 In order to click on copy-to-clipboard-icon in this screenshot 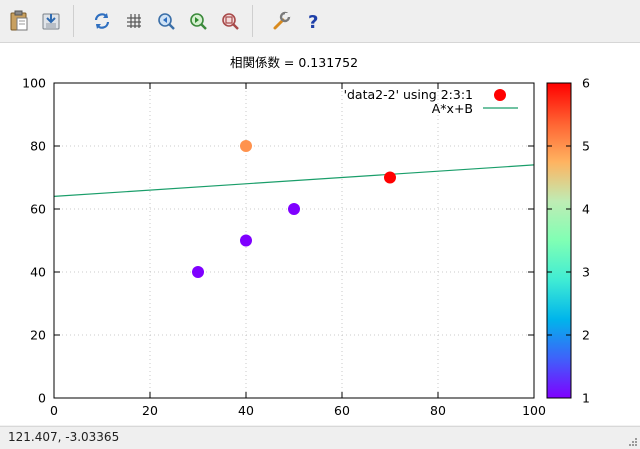, I will do `click(19, 20)`.